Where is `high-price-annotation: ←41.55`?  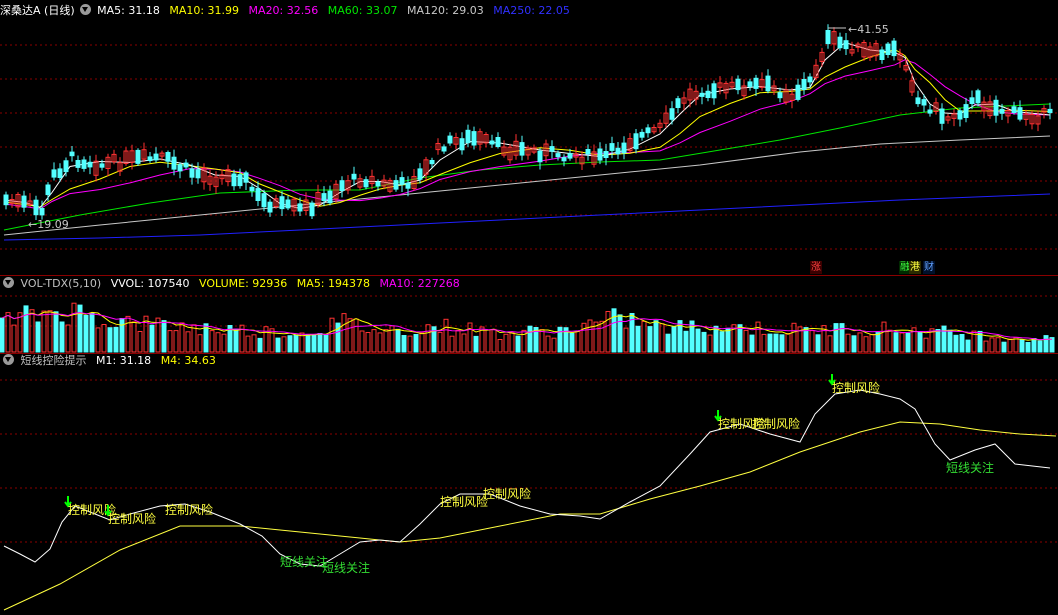 high-price-annotation: ←41.55 is located at coordinates (868, 29).